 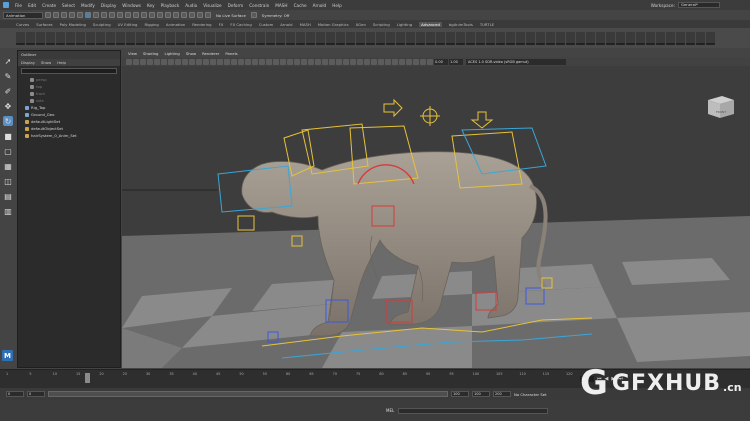 What do you see at coordinates (430, 24) in the screenshot?
I see `shelf-tab-advanced: Advanced` at bounding box center [430, 24].